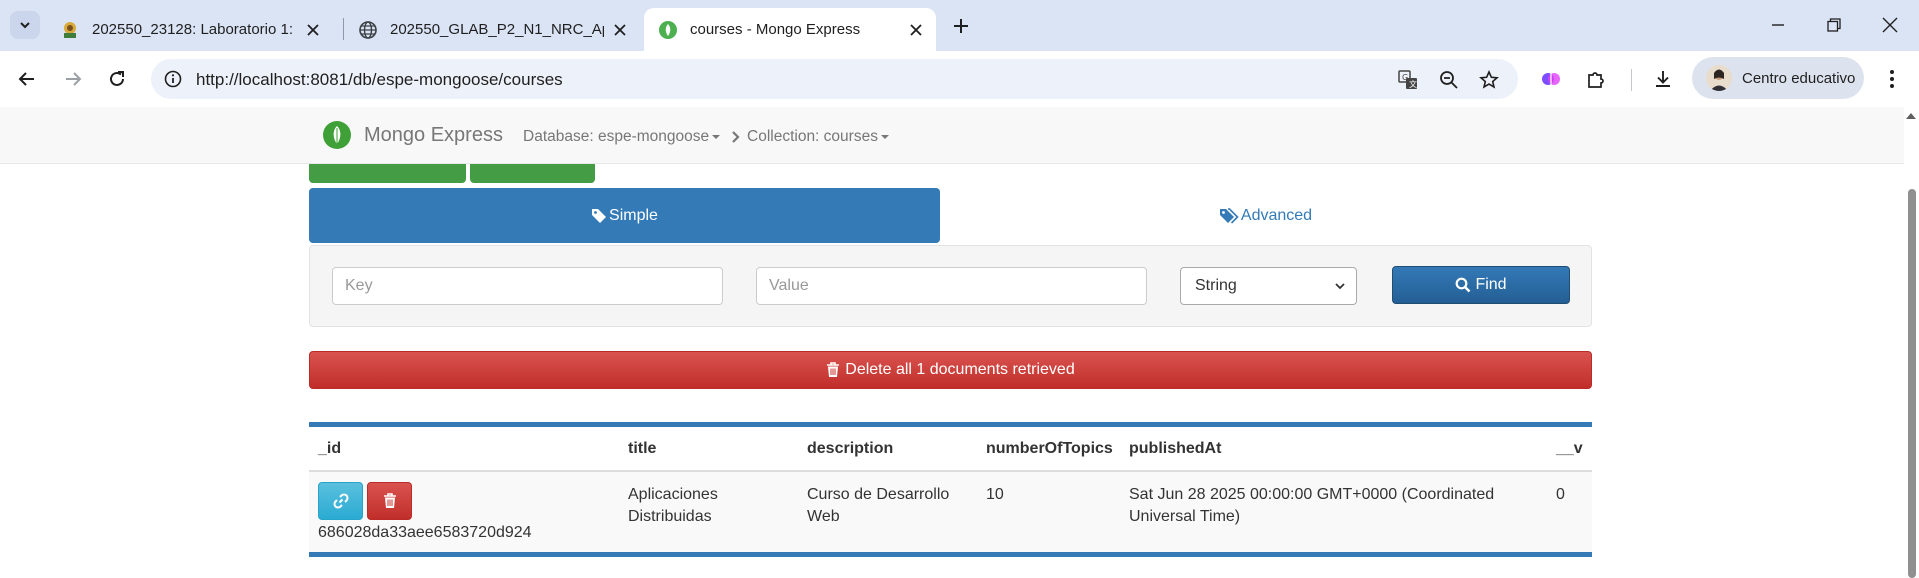 This screenshot has height=578, width=1919. I want to click on university-crest-icon, so click(70, 29).